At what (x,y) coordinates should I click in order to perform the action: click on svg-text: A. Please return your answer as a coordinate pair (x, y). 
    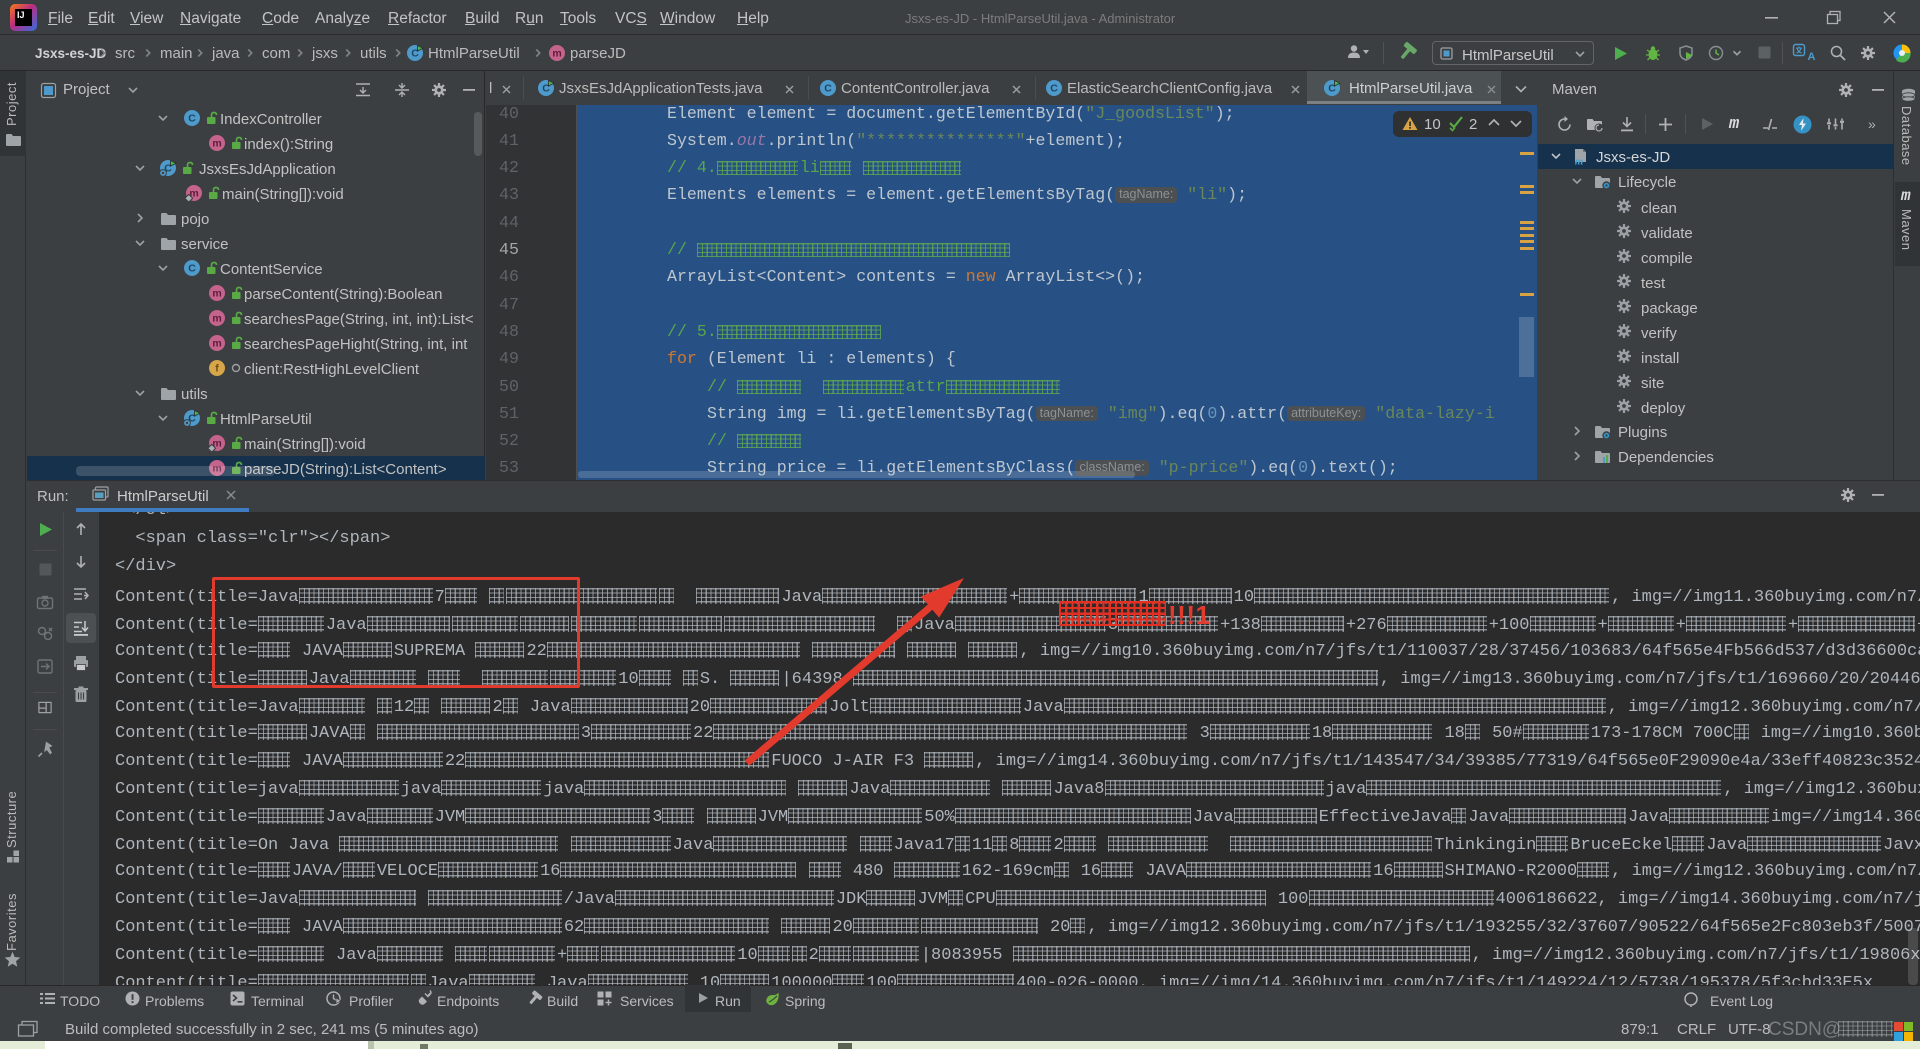
    Looking at the image, I should click on (1812, 57).